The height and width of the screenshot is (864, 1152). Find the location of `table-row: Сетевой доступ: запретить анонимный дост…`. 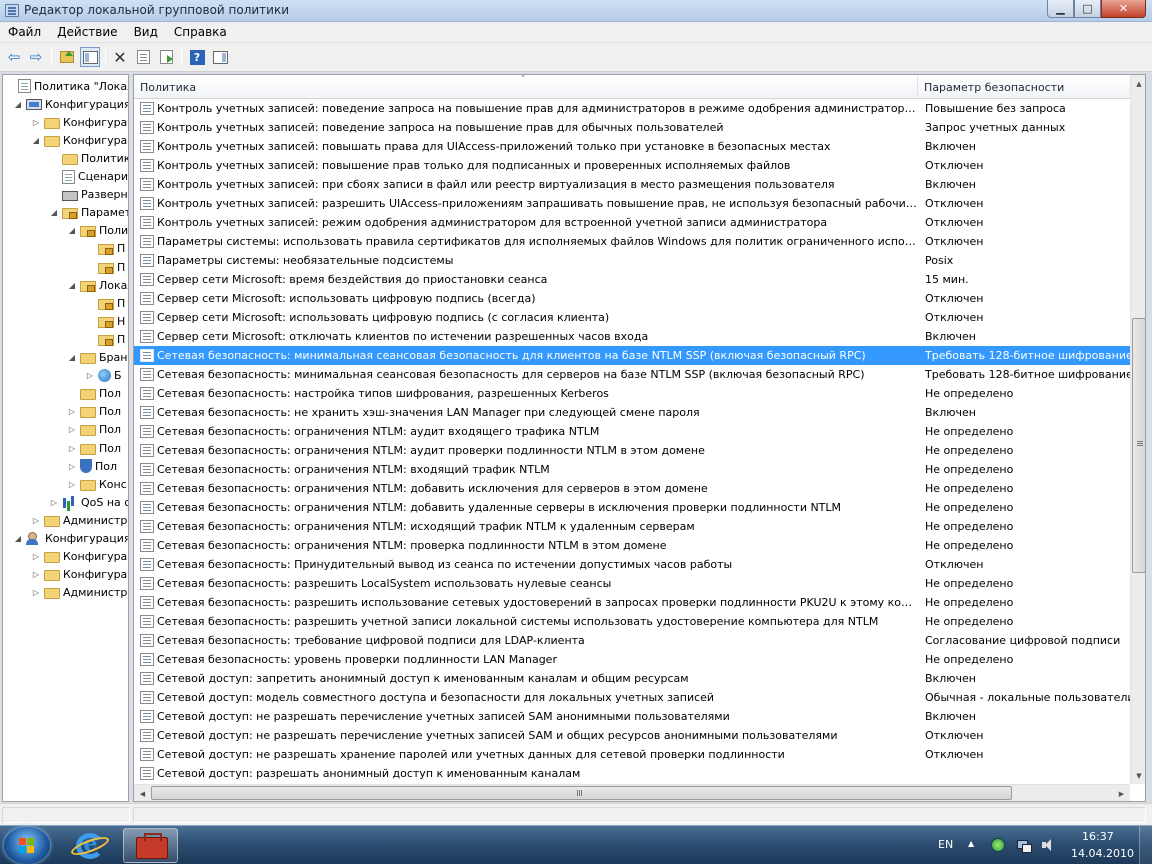

table-row: Сетевой доступ: запретить анонимный дост… is located at coordinates (632, 678).